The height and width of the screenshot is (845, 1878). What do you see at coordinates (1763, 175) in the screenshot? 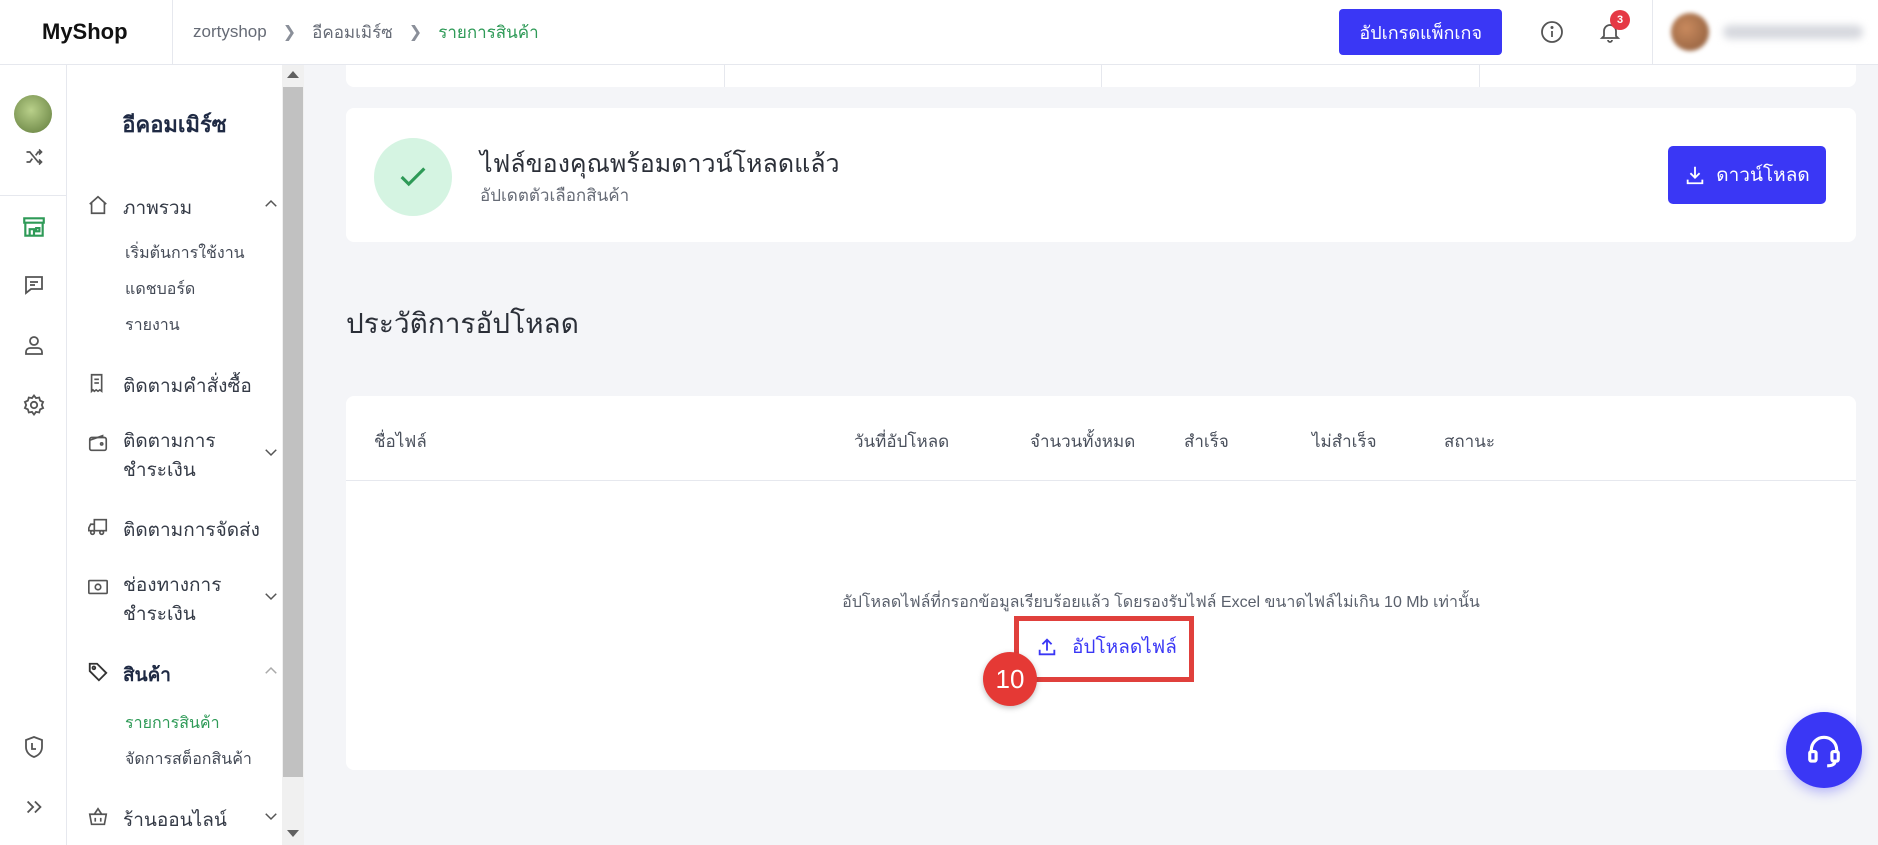
I see `download-label: ดาวน์โหลด` at bounding box center [1763, 175].